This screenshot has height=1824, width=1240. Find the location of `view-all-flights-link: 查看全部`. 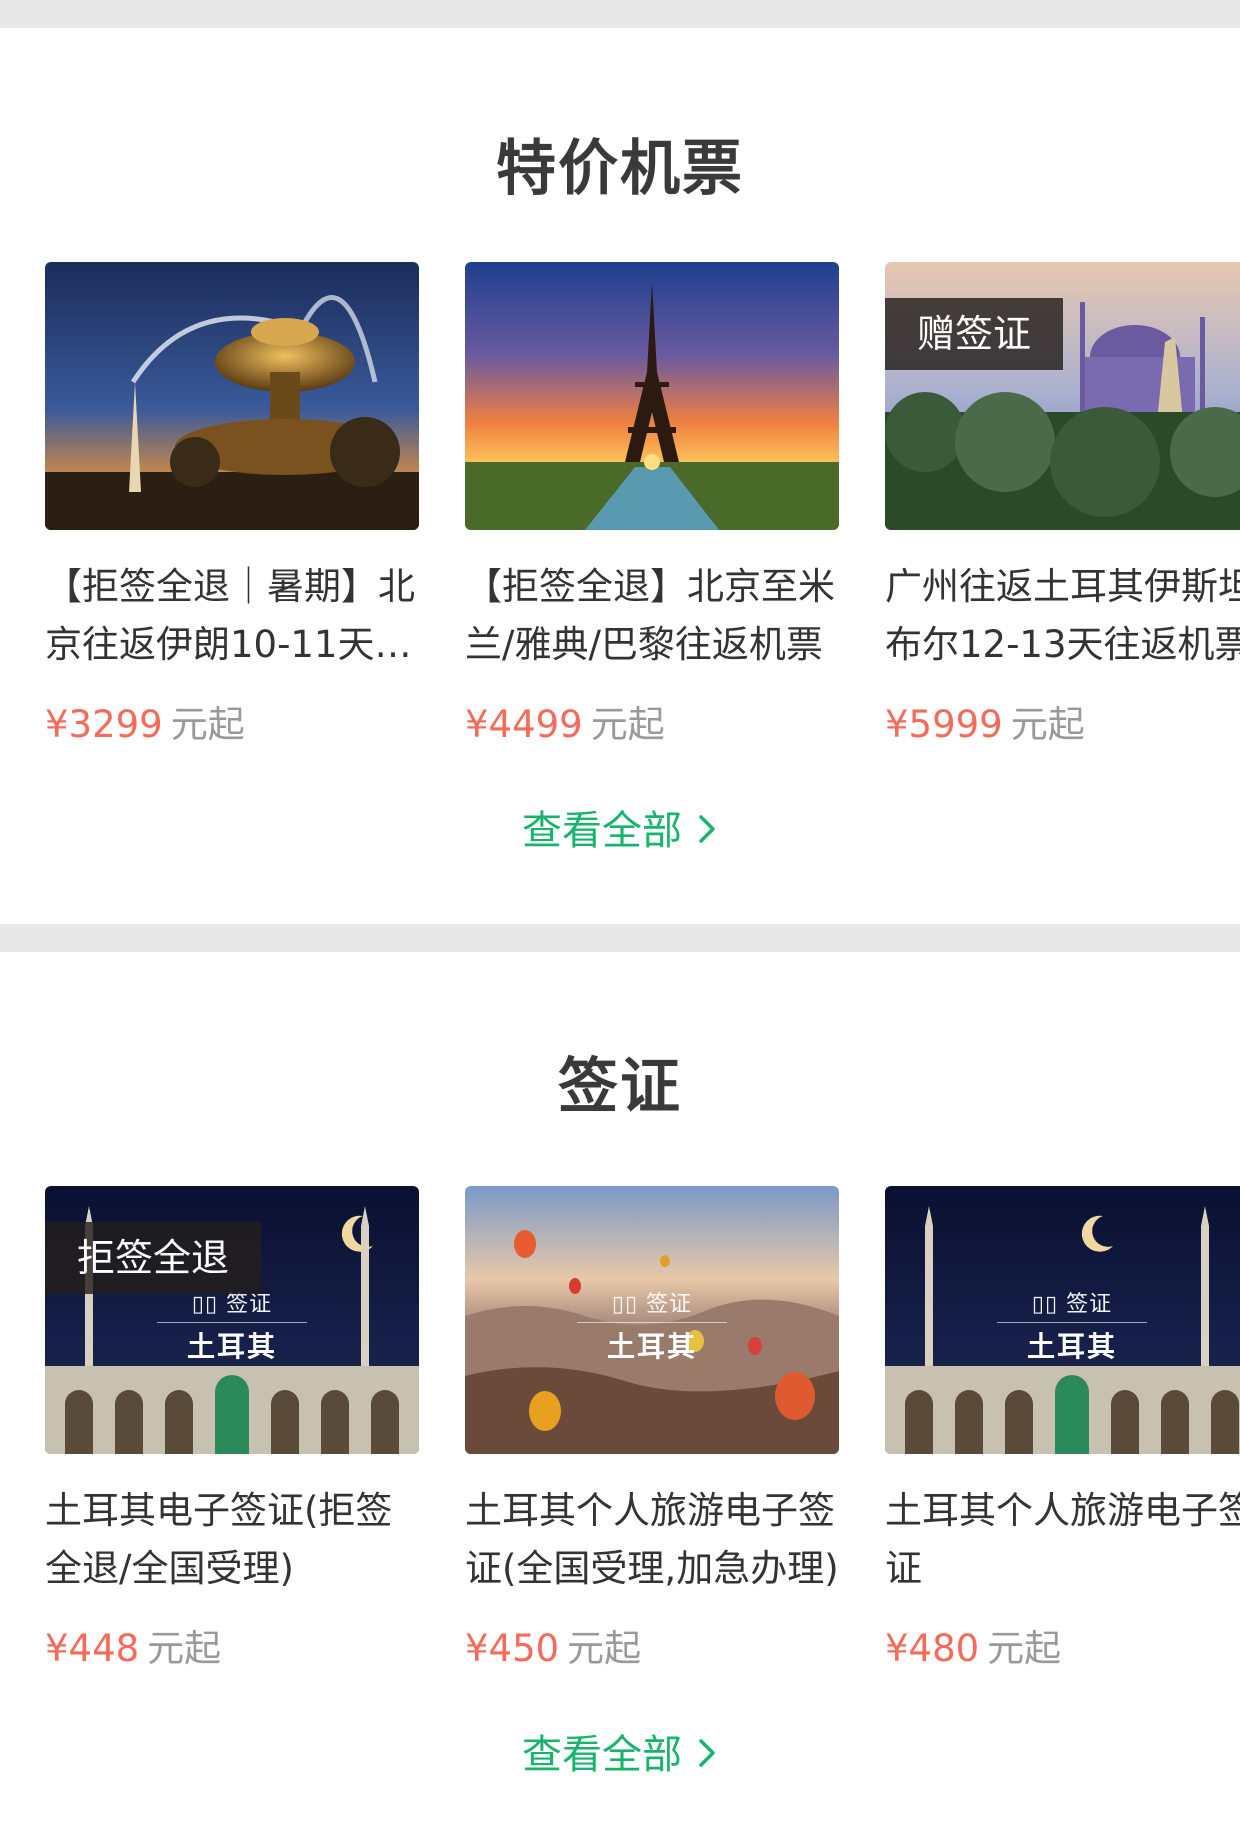

view-all-flights-link: 查看全部 is located at coordinates (620, 827).